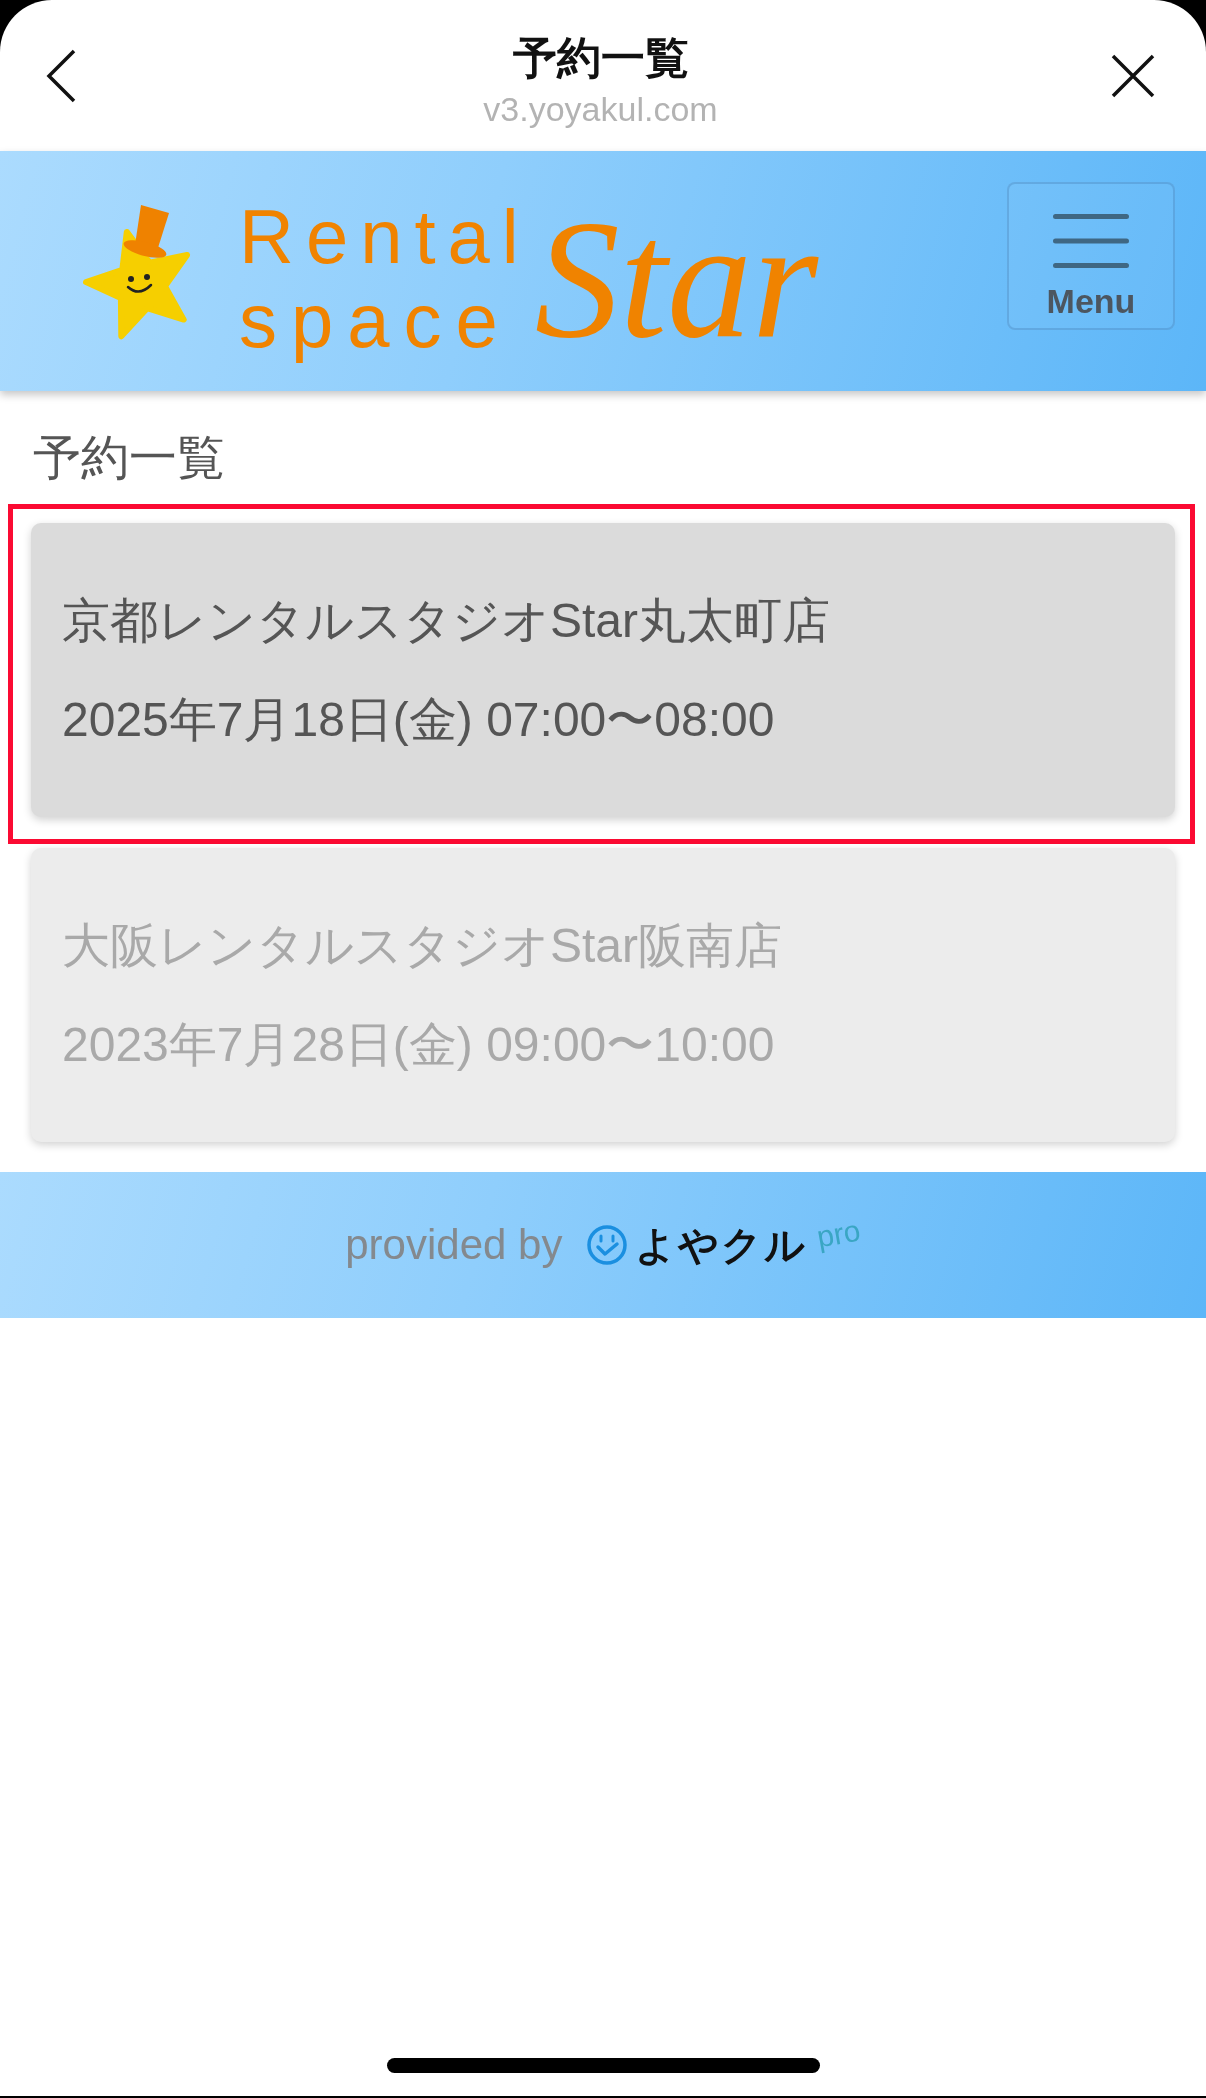 The image size is (1206, 2098). I want to click on close-button, so click(1133, 75).